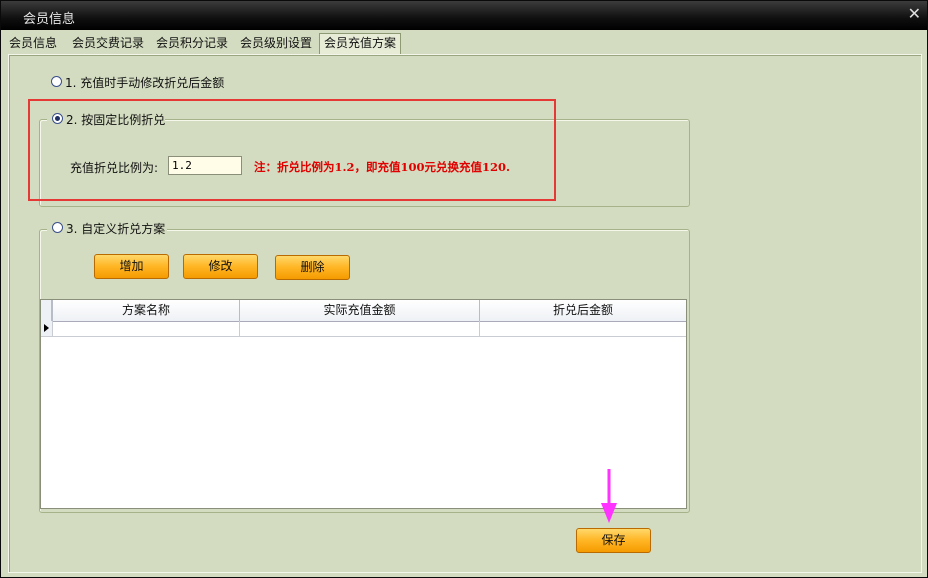 This screenshot has height=578, width=928. Describe the element at coordinates (276, 43) in the screenshot. I see `tab-level-settings: 会员级别设置` at that location.